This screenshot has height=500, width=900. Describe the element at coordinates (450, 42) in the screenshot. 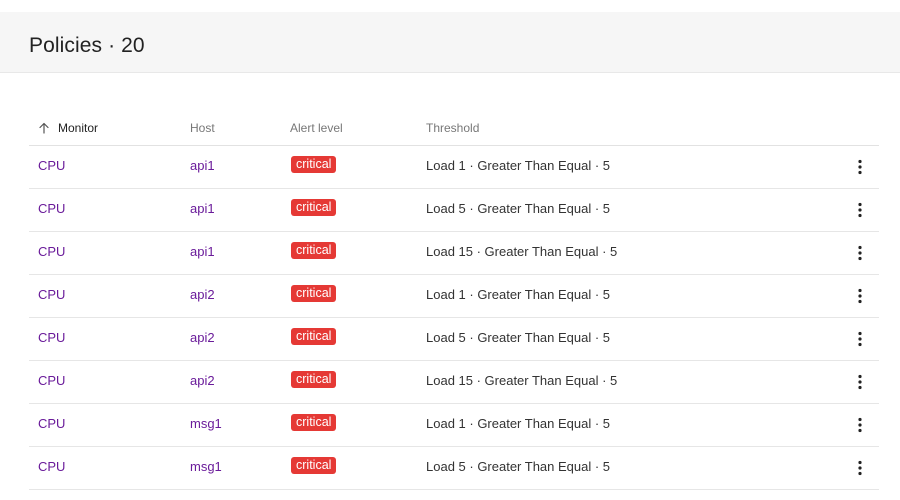

I see `page-header: Policies · 20` at that location.